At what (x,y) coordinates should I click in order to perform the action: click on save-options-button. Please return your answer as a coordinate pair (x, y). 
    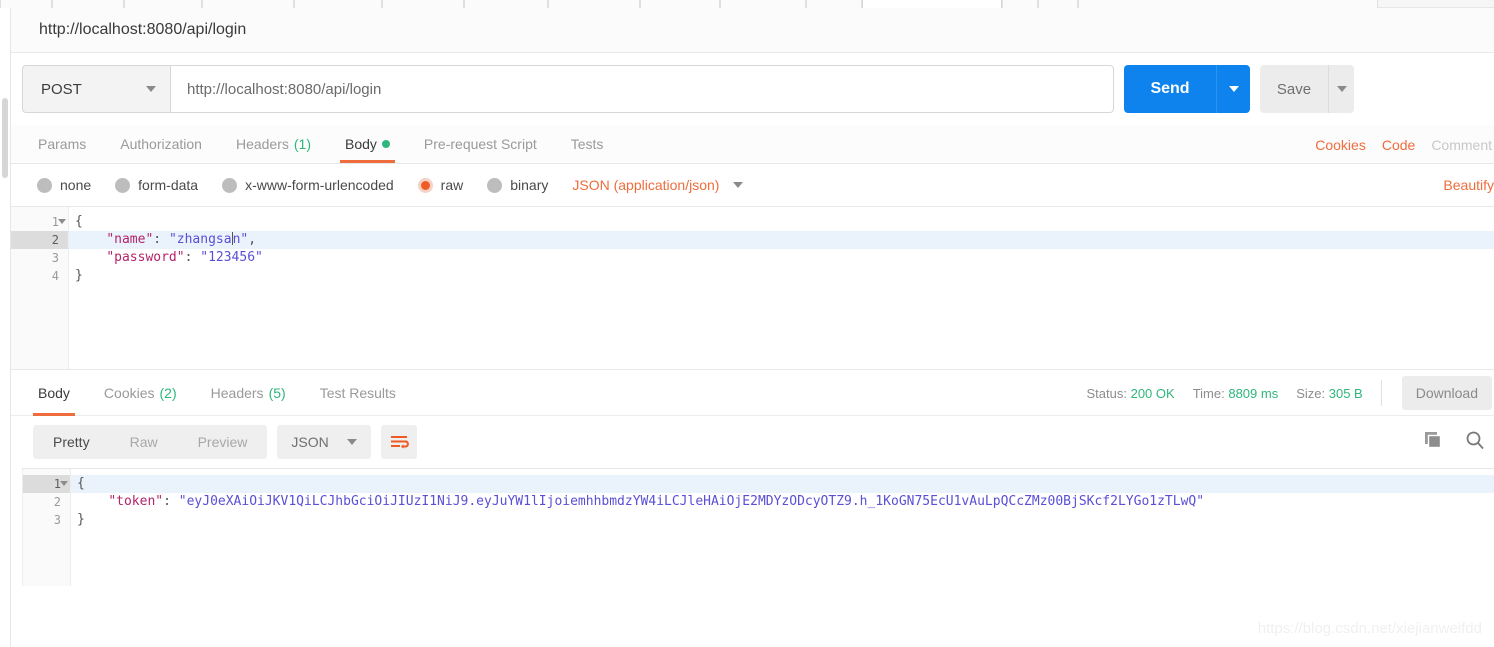
    Looking at the image, I should click on (1341, 89).